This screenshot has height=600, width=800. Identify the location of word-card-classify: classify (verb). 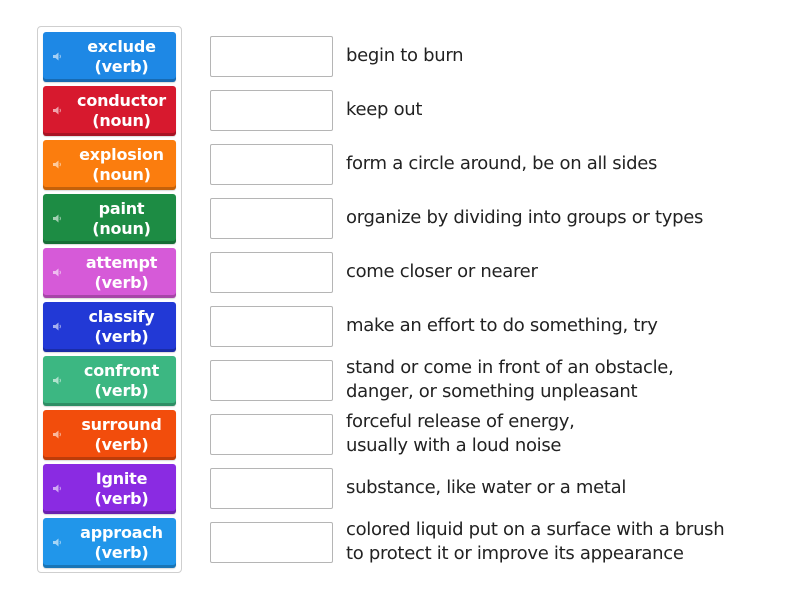
(109, 327).